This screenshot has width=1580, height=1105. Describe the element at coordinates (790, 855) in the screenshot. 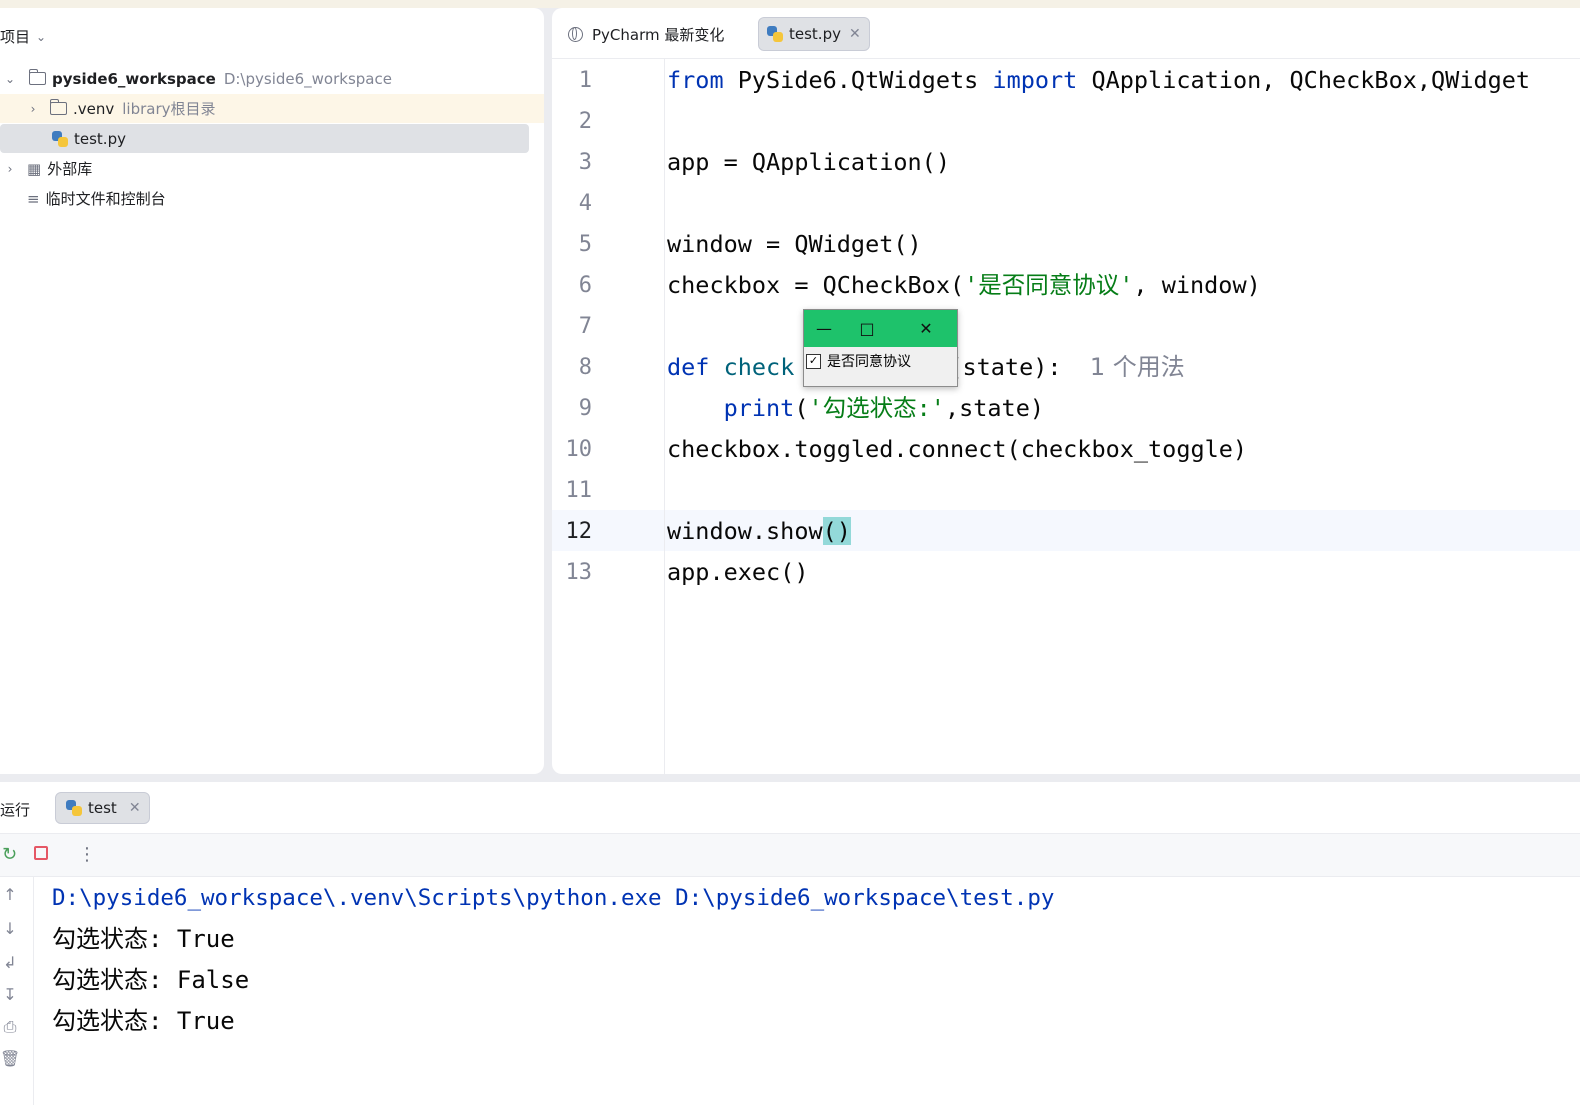

I see `run-toolbar: ↻ ⋮` at that location.